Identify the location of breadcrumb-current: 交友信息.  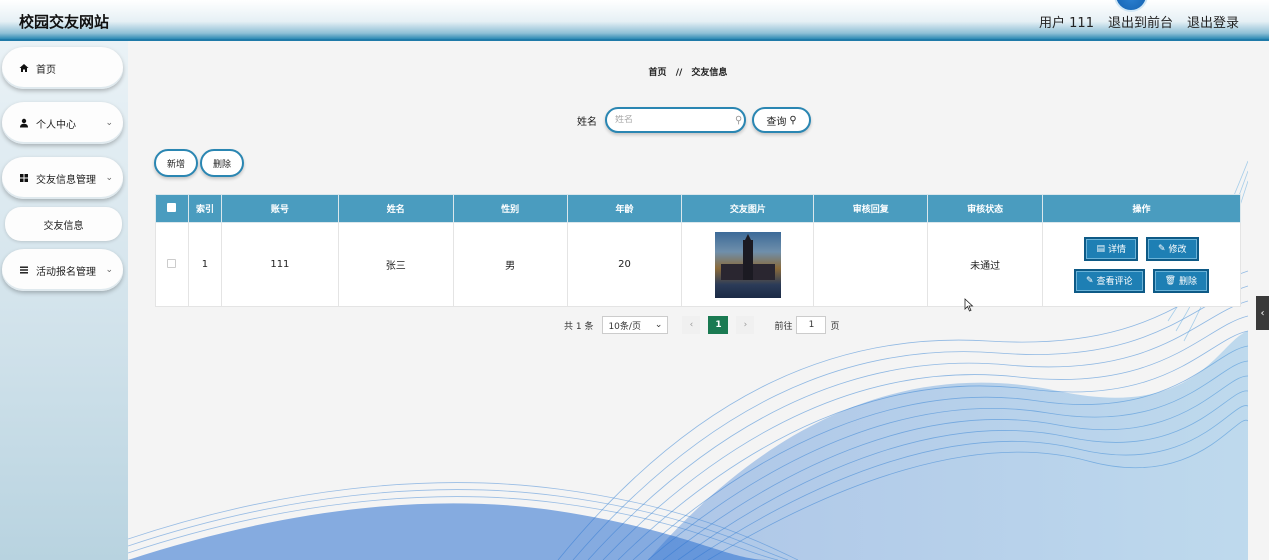
(709, 73).